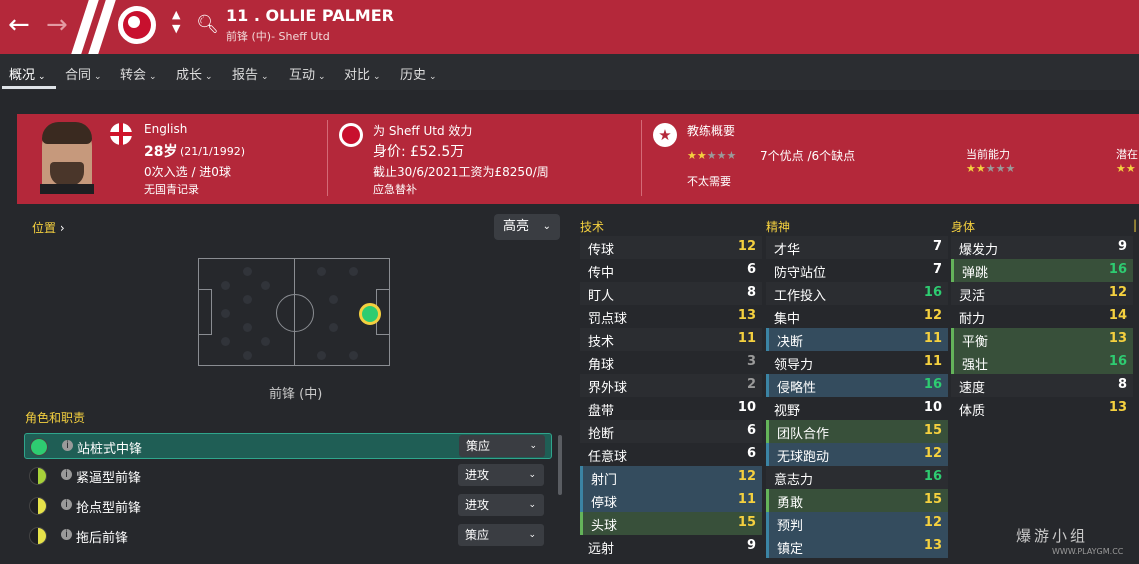 Image resolution: width=1139 pixels, height=564 pixels. What do you see at coordinates (794, 480) in the screenshot?
I see `attribute-name: 意志力` at bounding box center [794, 480].